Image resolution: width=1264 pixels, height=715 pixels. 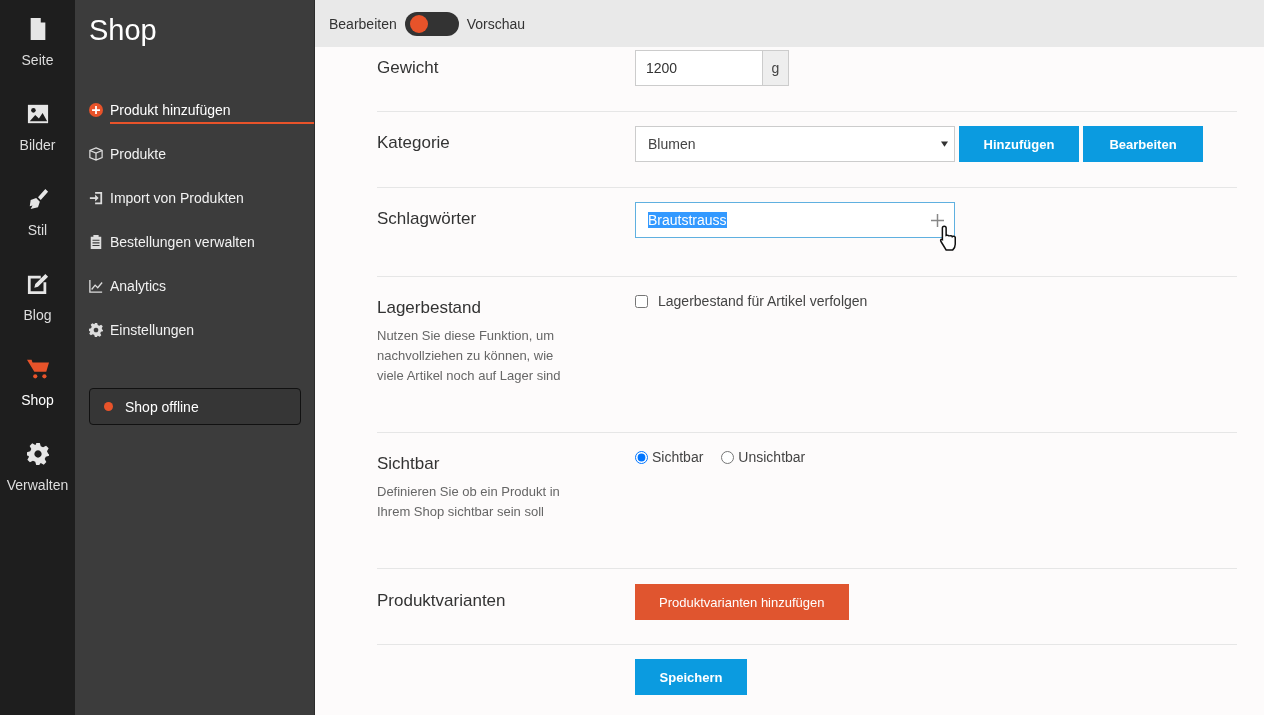 I want to click on edit-mode-label: Bearbeiten, so click(x=363, y=23).